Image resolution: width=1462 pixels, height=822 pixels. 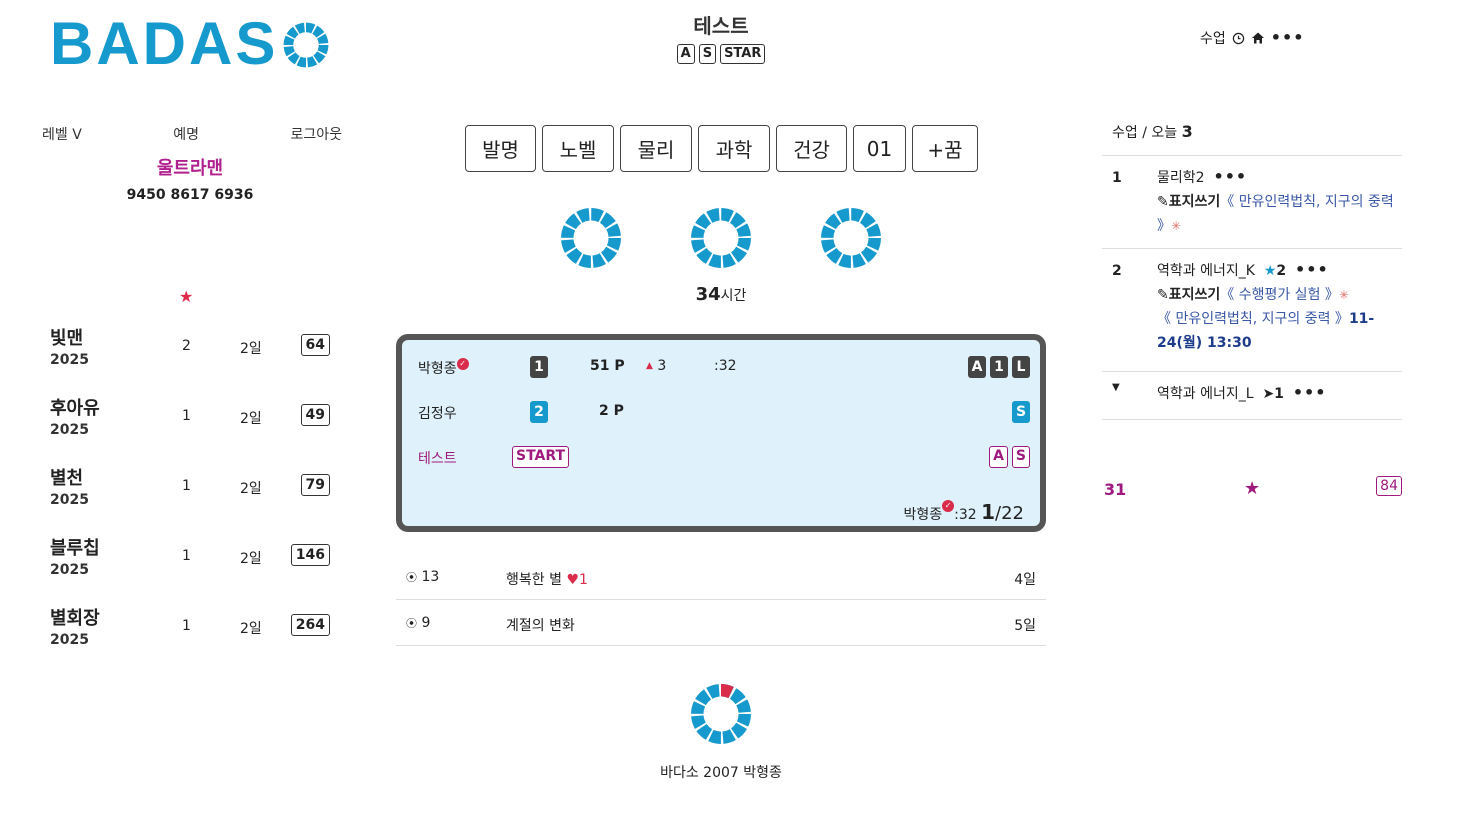 What do you see at coordinates (656, 366) in the screenshot?
I see `trend: ▲ 3` at bounding box center [656, 366].